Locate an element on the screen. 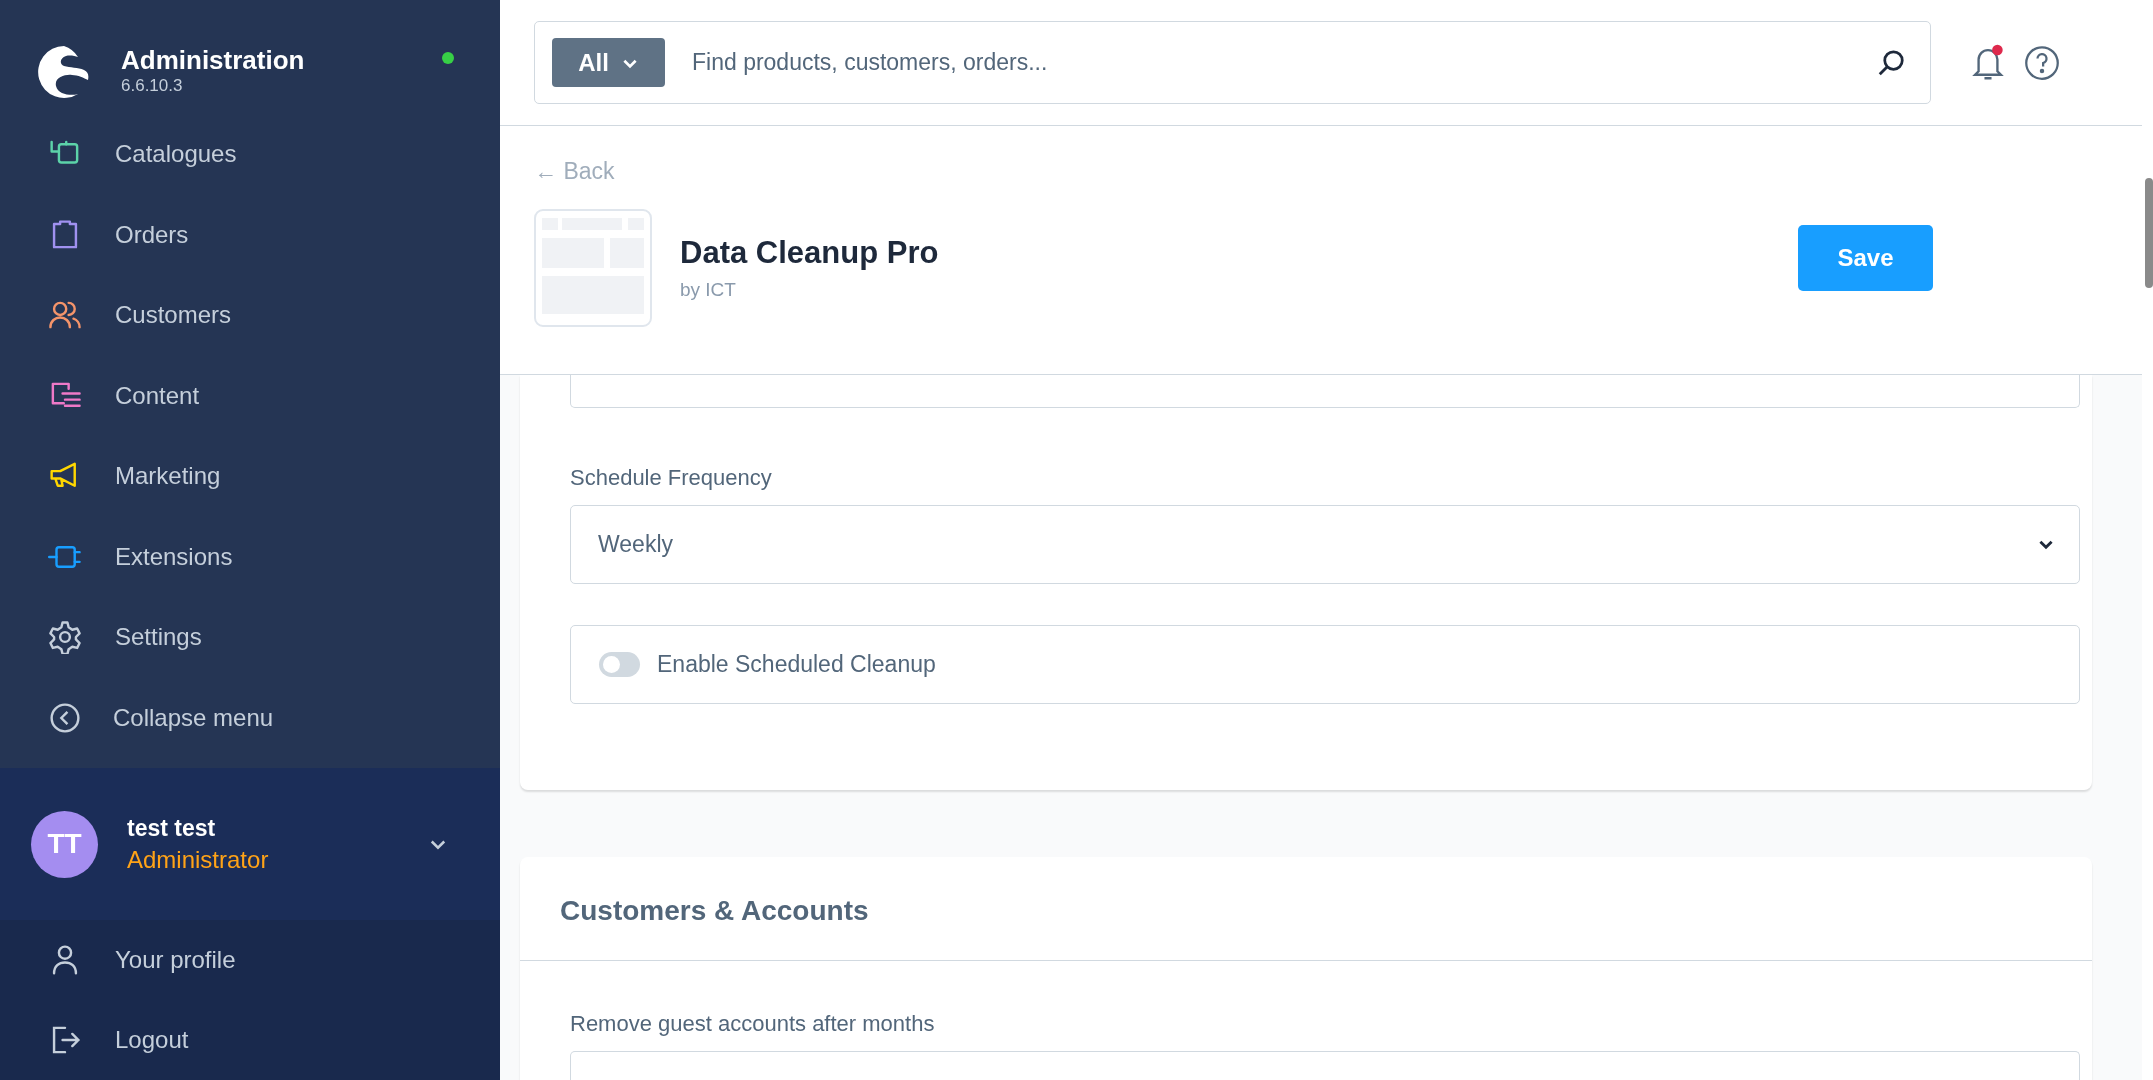  nav-item: Content is located at coordinates (250, 395).